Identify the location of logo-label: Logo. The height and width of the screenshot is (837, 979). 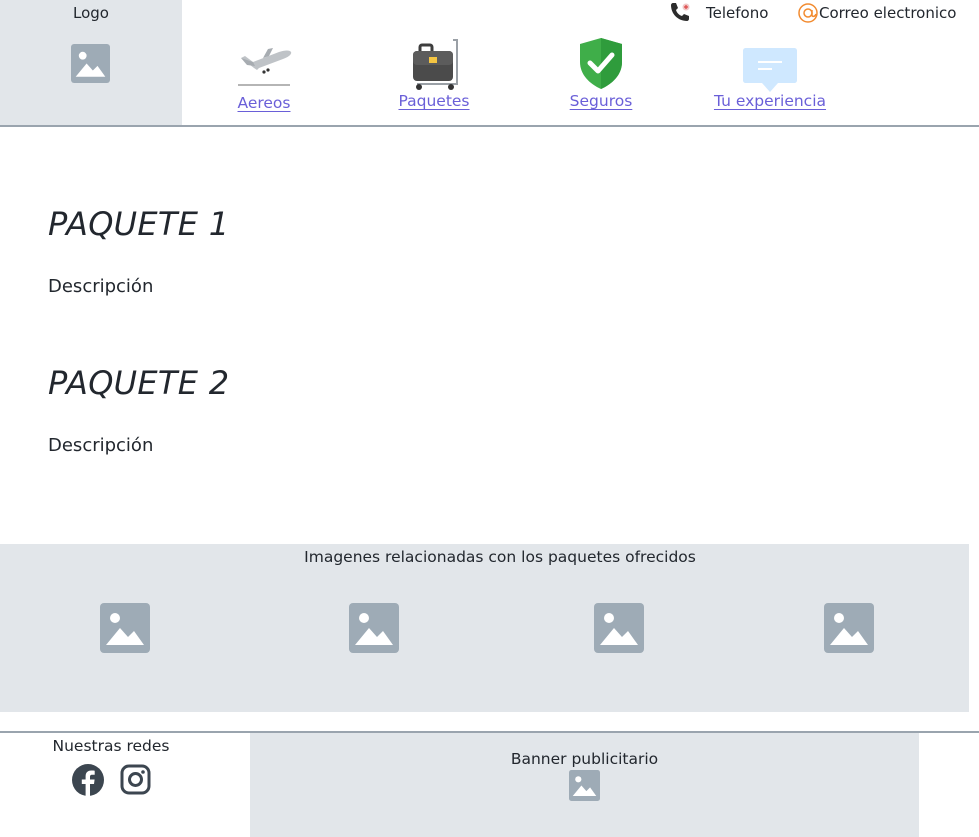
(91, 13).